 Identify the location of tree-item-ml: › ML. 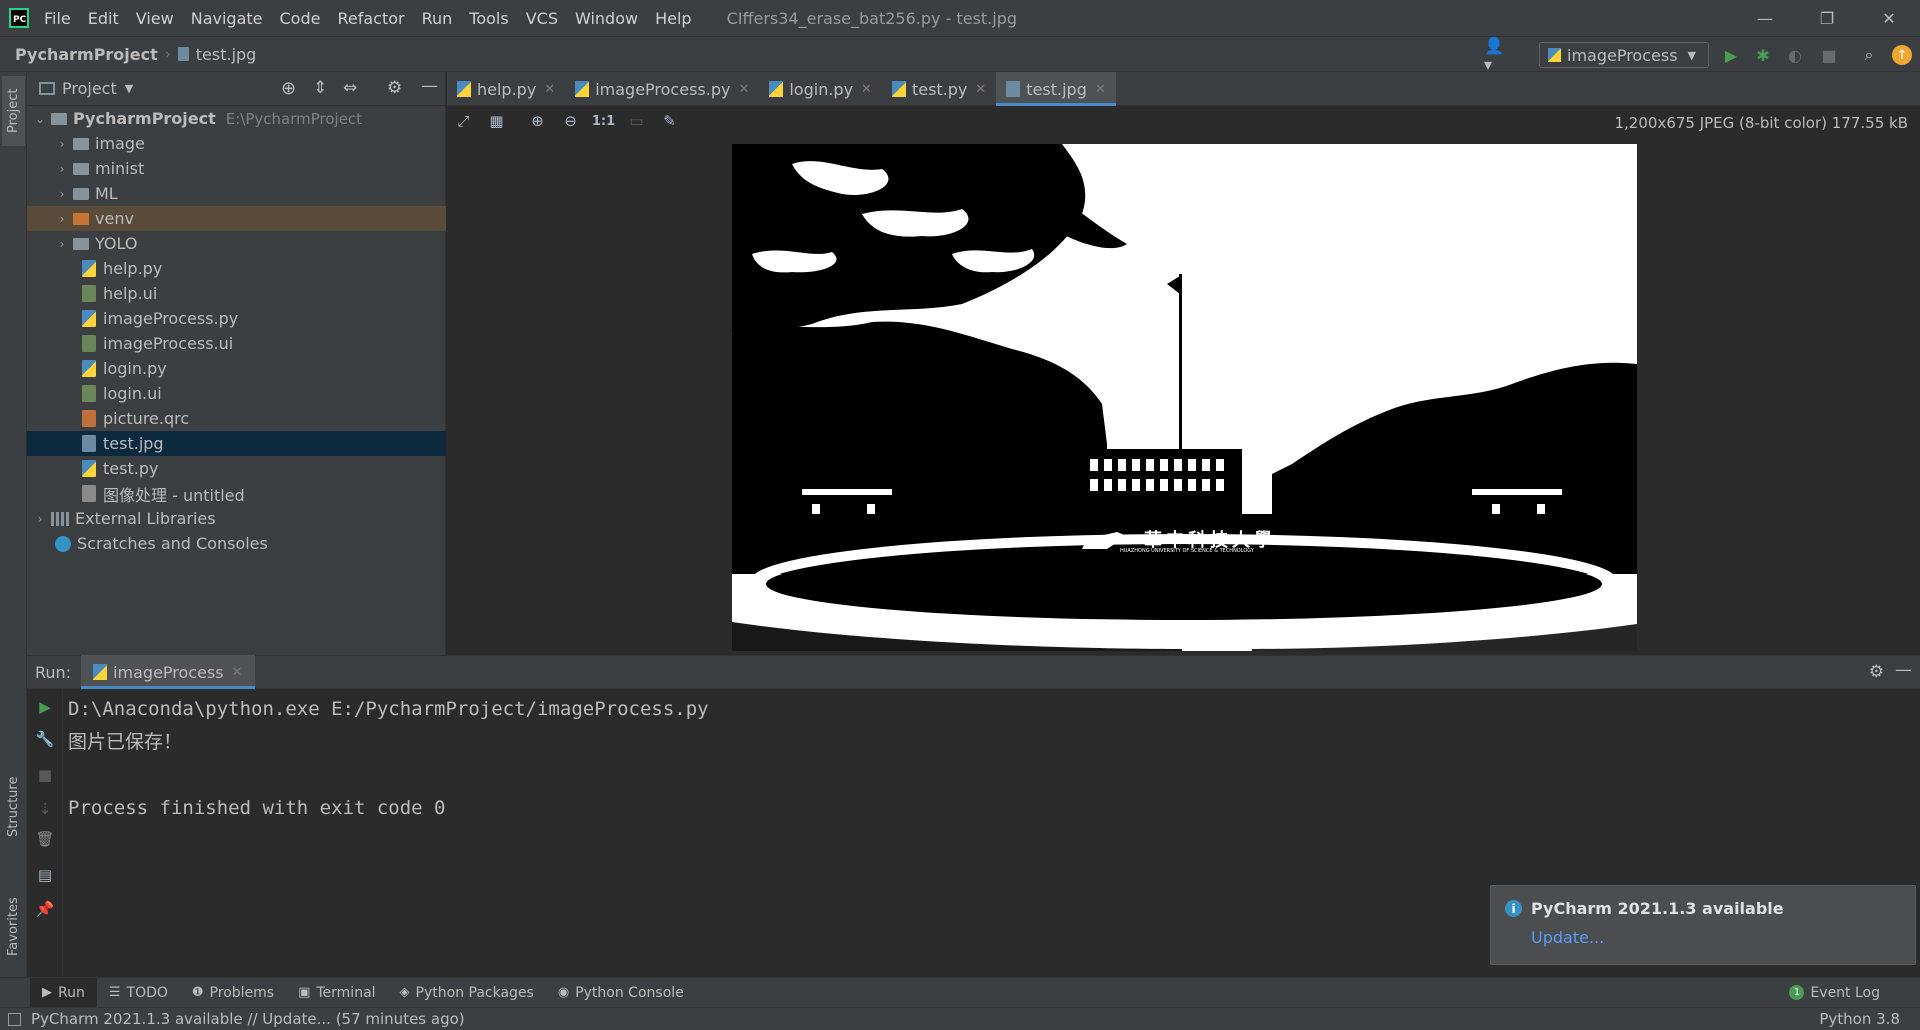
(236, 193).